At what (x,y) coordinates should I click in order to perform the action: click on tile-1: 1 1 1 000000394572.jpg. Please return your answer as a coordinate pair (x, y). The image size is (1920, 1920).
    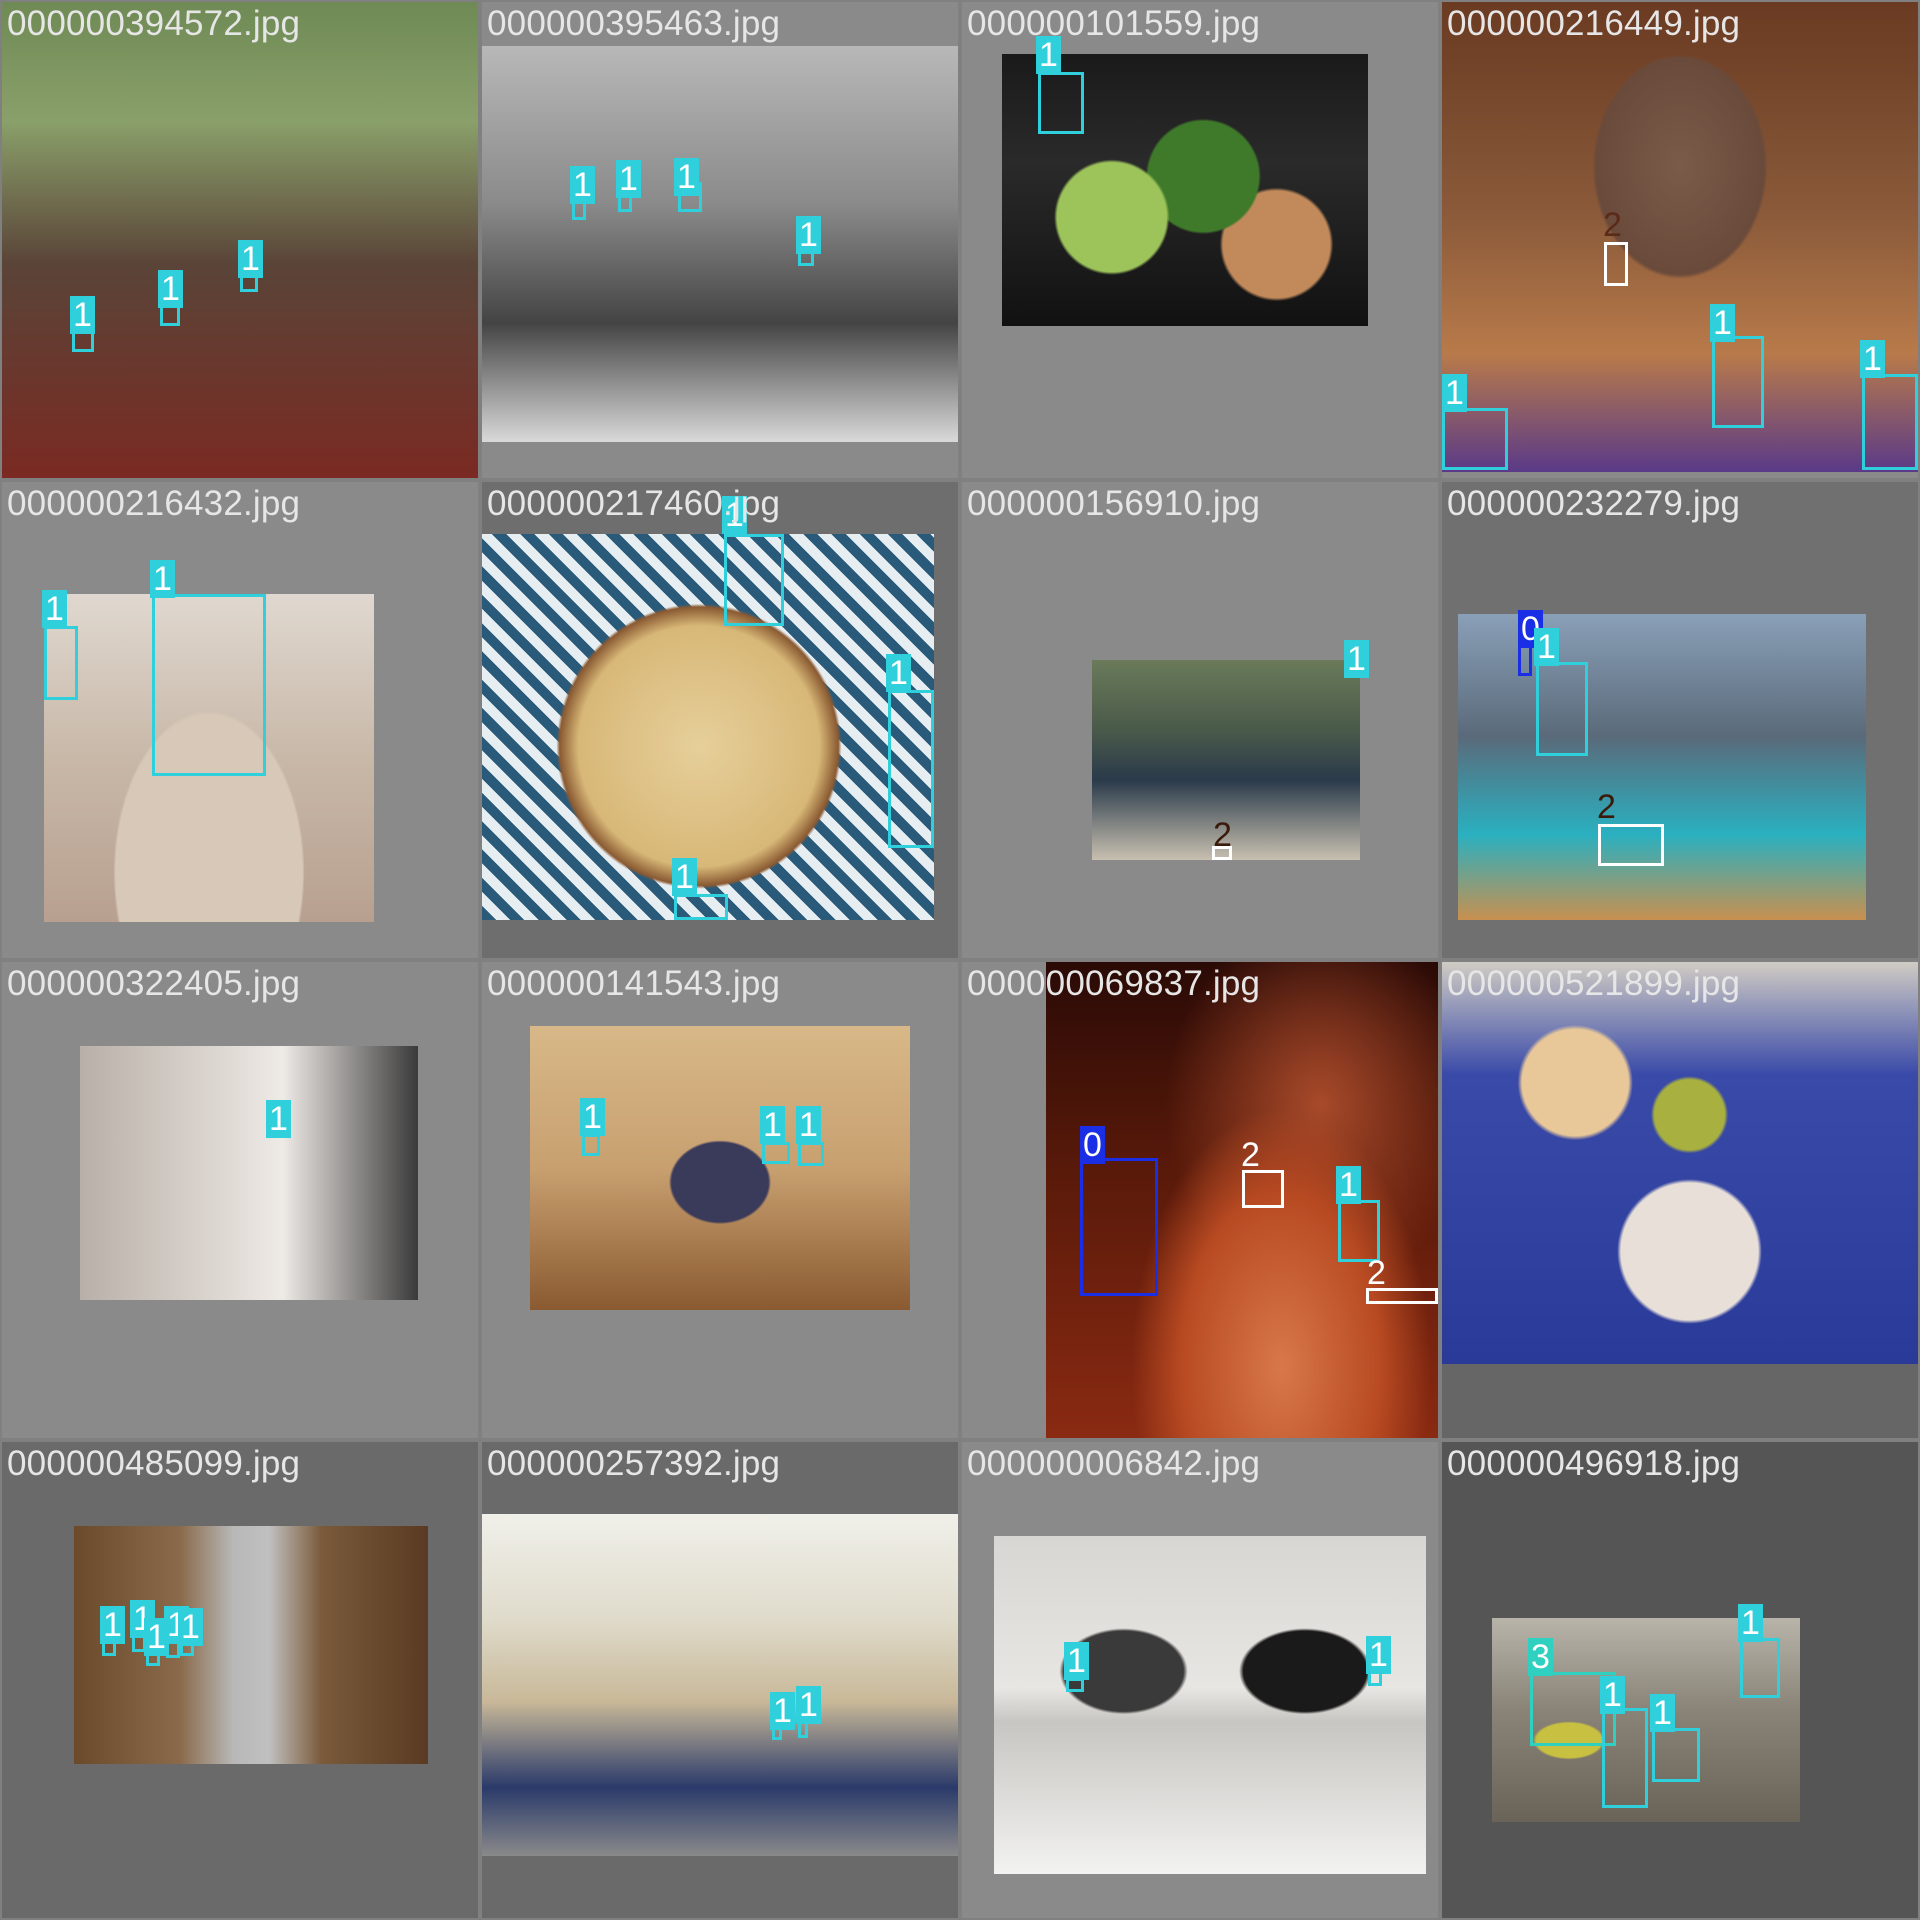
    Looking at the image, I should click on (240, 240).